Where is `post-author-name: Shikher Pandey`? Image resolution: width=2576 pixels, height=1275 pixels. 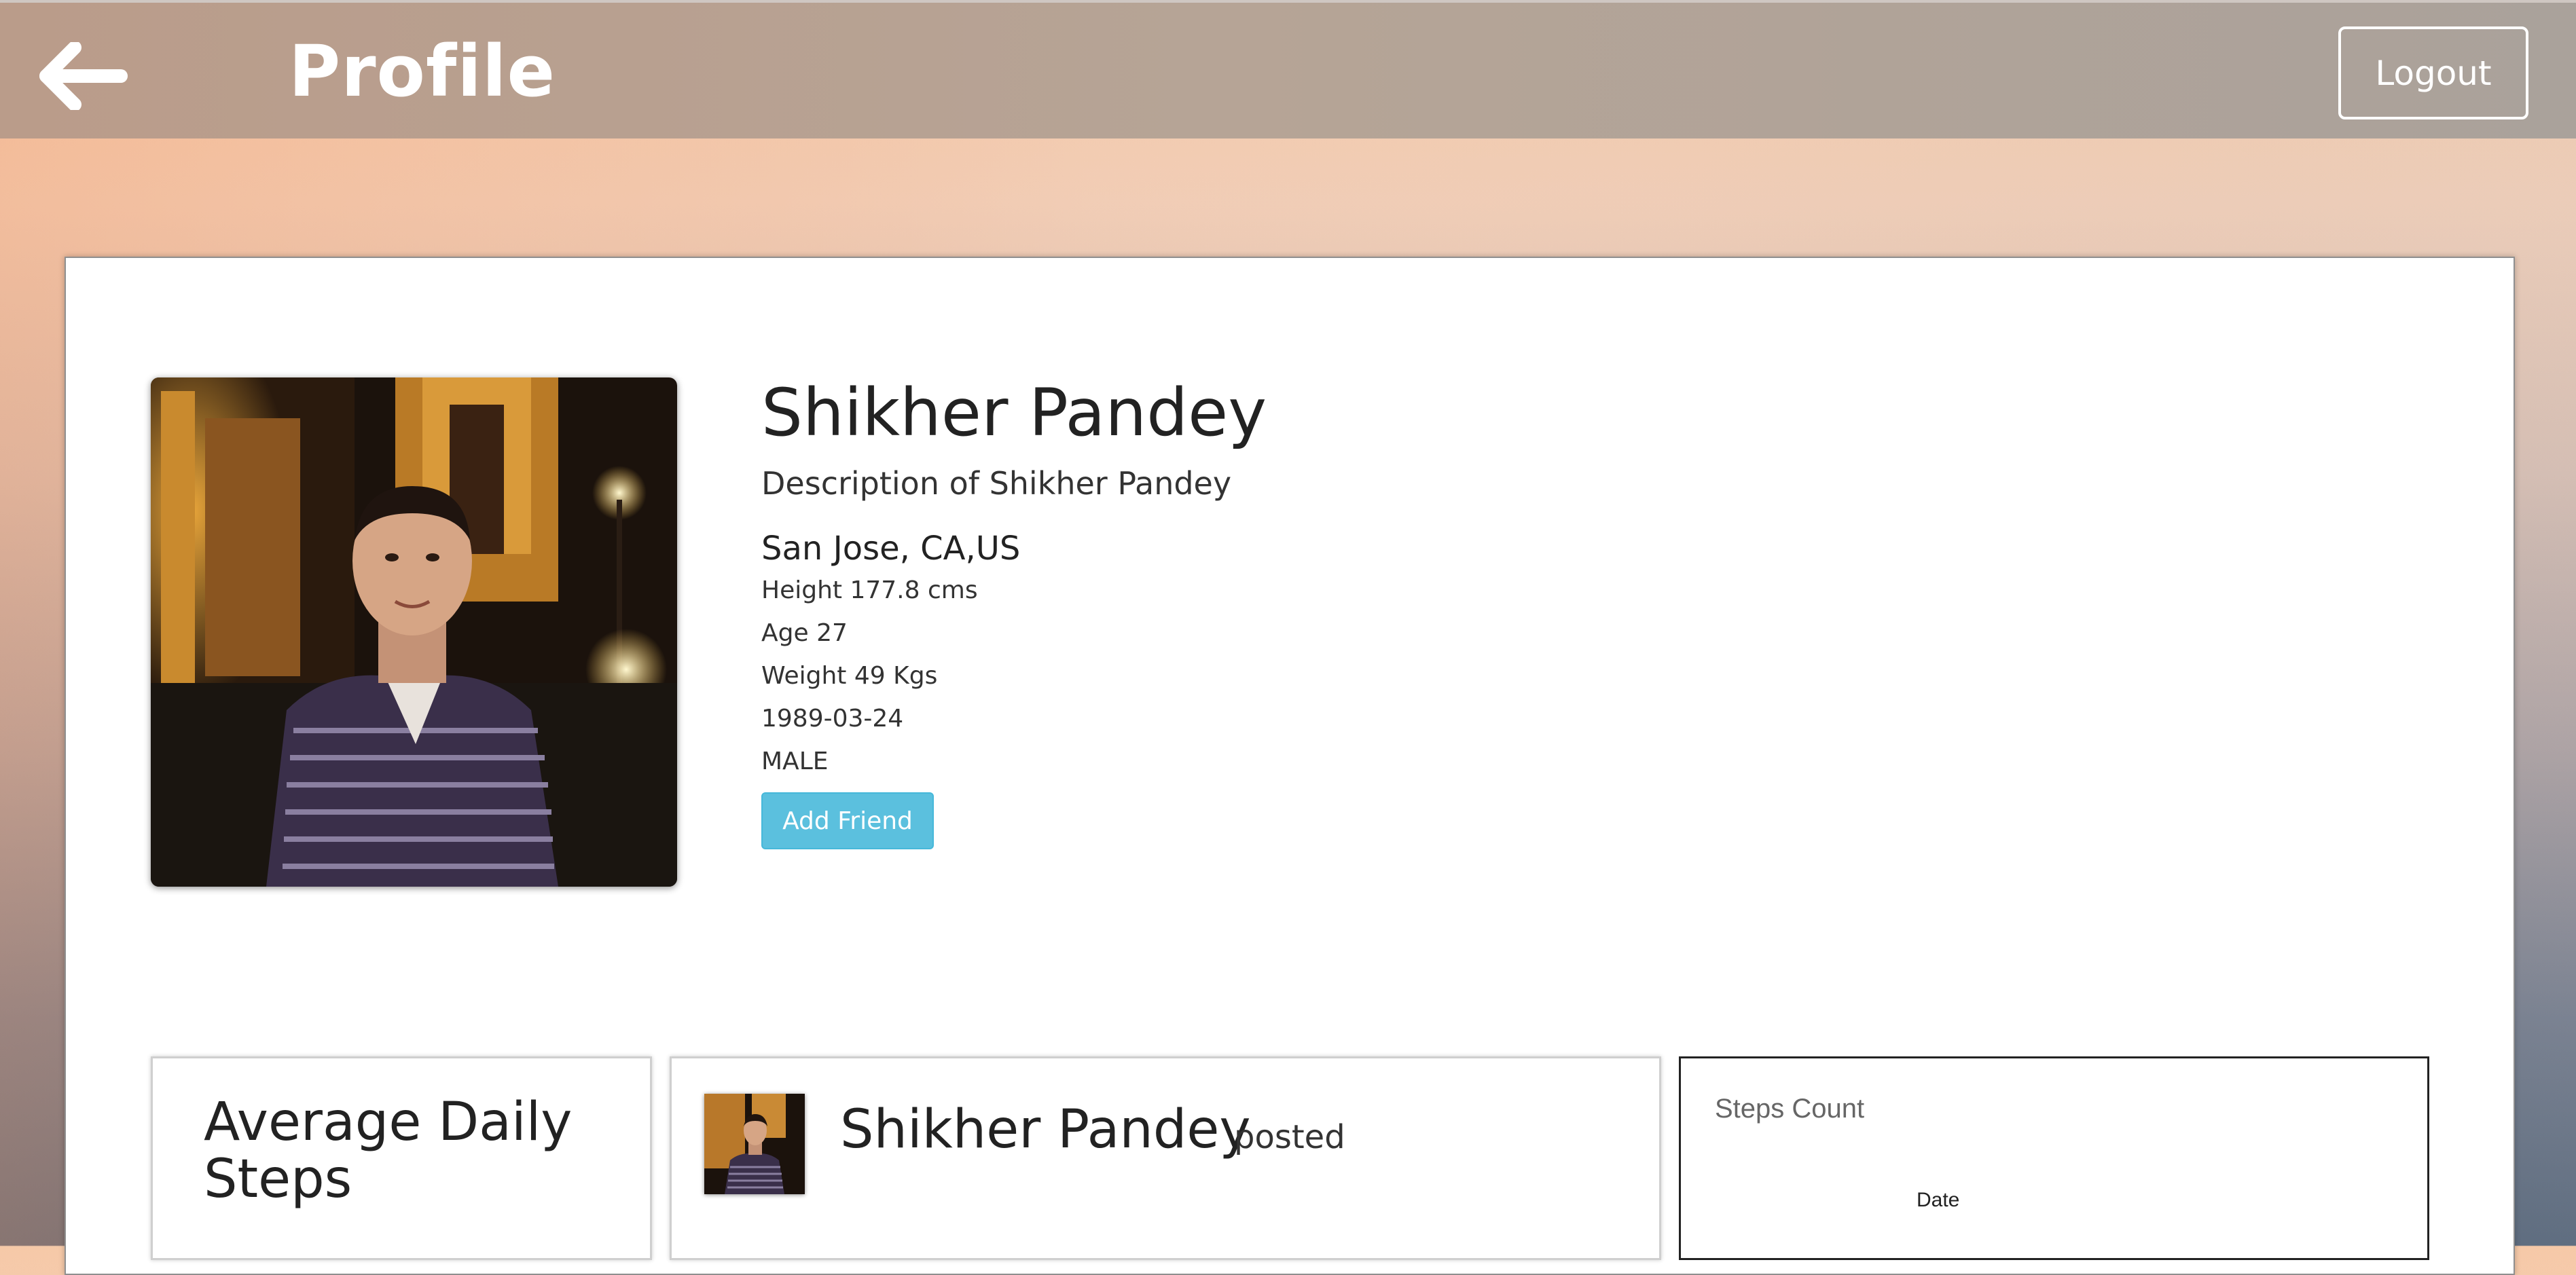
post-author-name: Shikher Pandey is located at coordinates (1045, 1129).